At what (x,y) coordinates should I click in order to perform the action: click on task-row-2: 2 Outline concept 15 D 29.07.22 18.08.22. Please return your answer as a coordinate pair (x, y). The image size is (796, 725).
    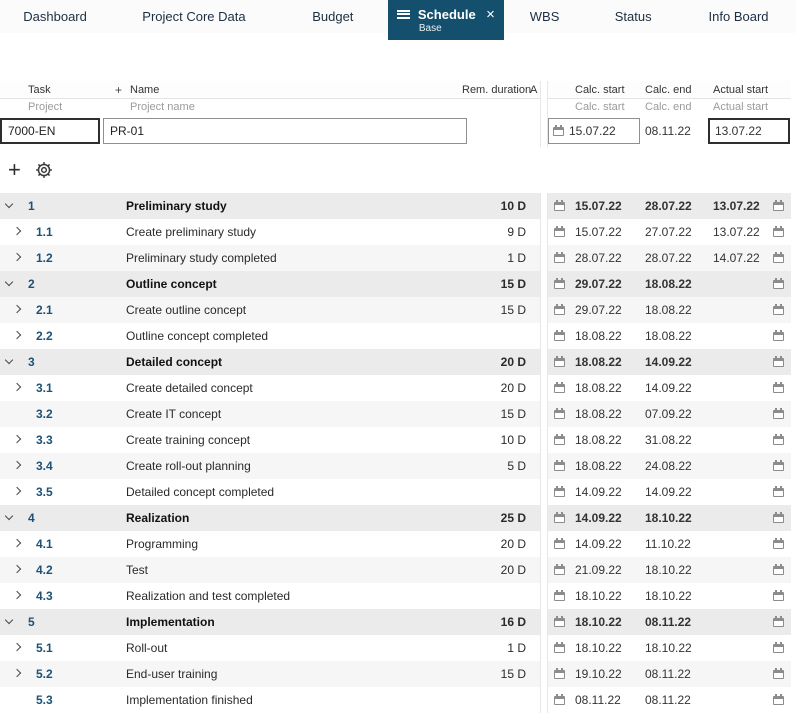
    Looking at the image, I should click on (398, 284).